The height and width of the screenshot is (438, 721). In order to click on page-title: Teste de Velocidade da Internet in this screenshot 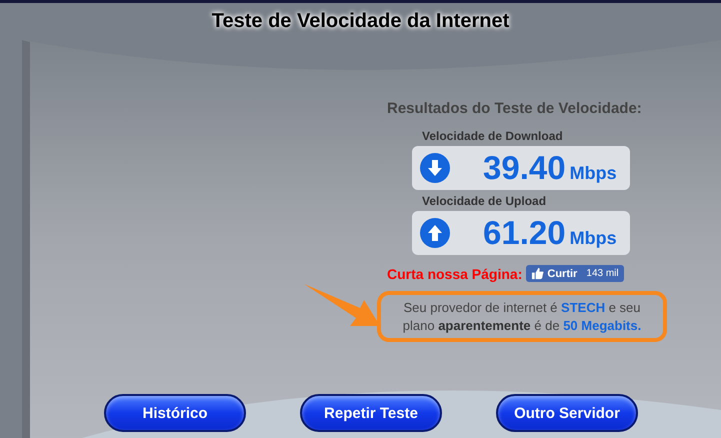, I will do `click(360, 21)`.